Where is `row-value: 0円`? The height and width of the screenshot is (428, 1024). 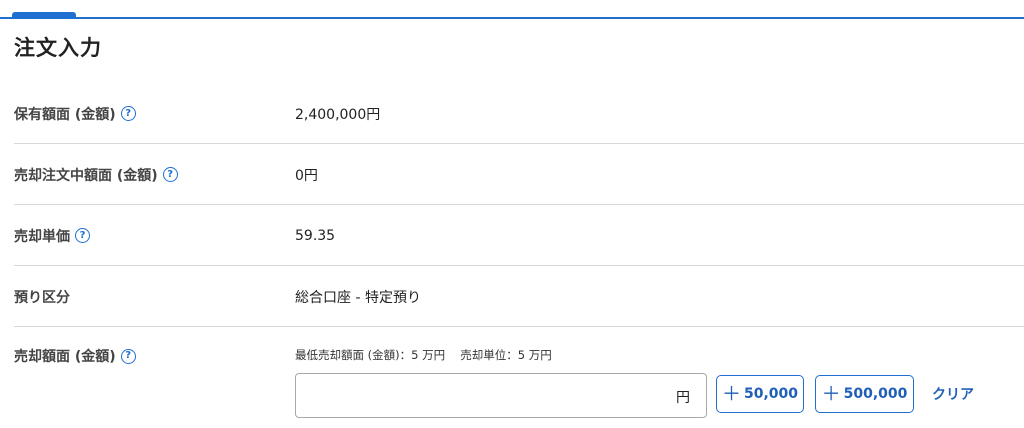 row-value: 0円 is located at coordinates (306, 175).